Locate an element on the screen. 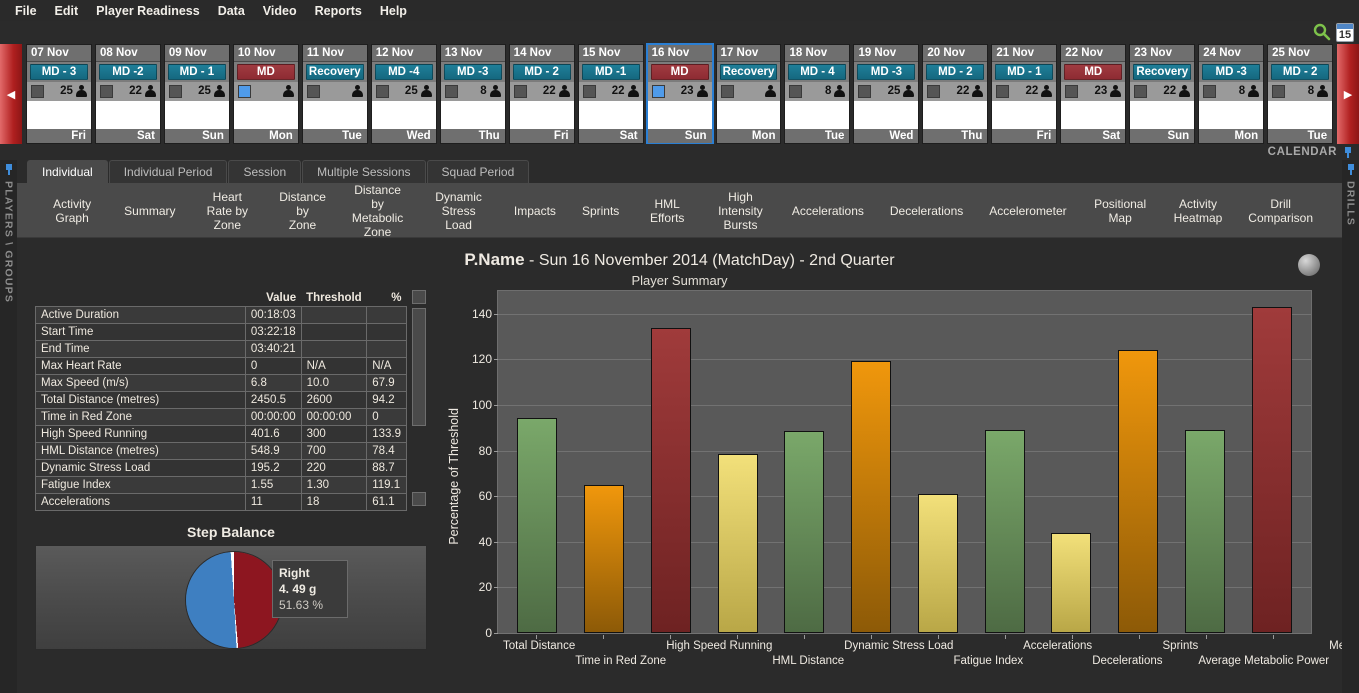 The image size is (1359, 693). menu-item-video: Video is located at coordinates (280, 11).